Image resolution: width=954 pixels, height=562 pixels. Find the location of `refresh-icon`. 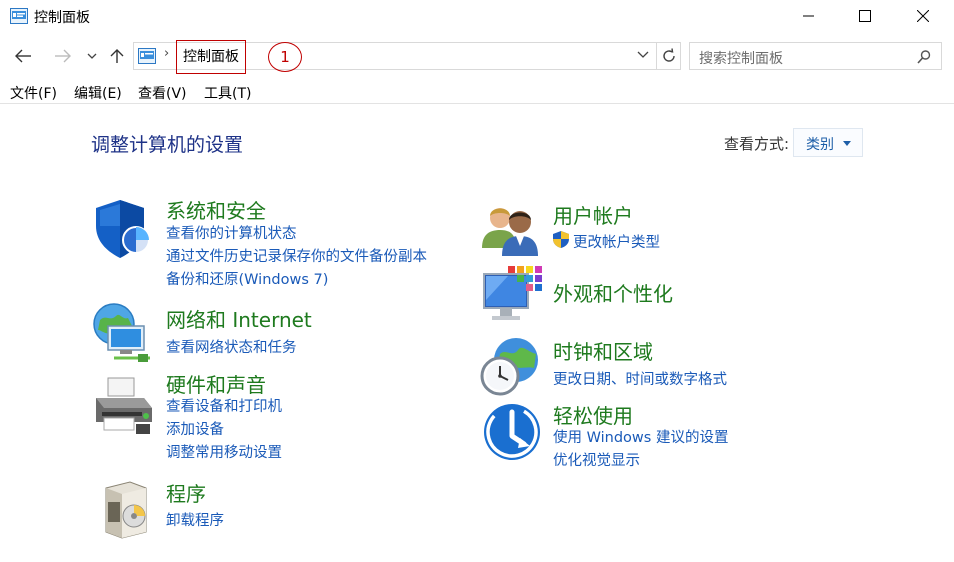

refresh-icon is located at coordinates (668, 55).